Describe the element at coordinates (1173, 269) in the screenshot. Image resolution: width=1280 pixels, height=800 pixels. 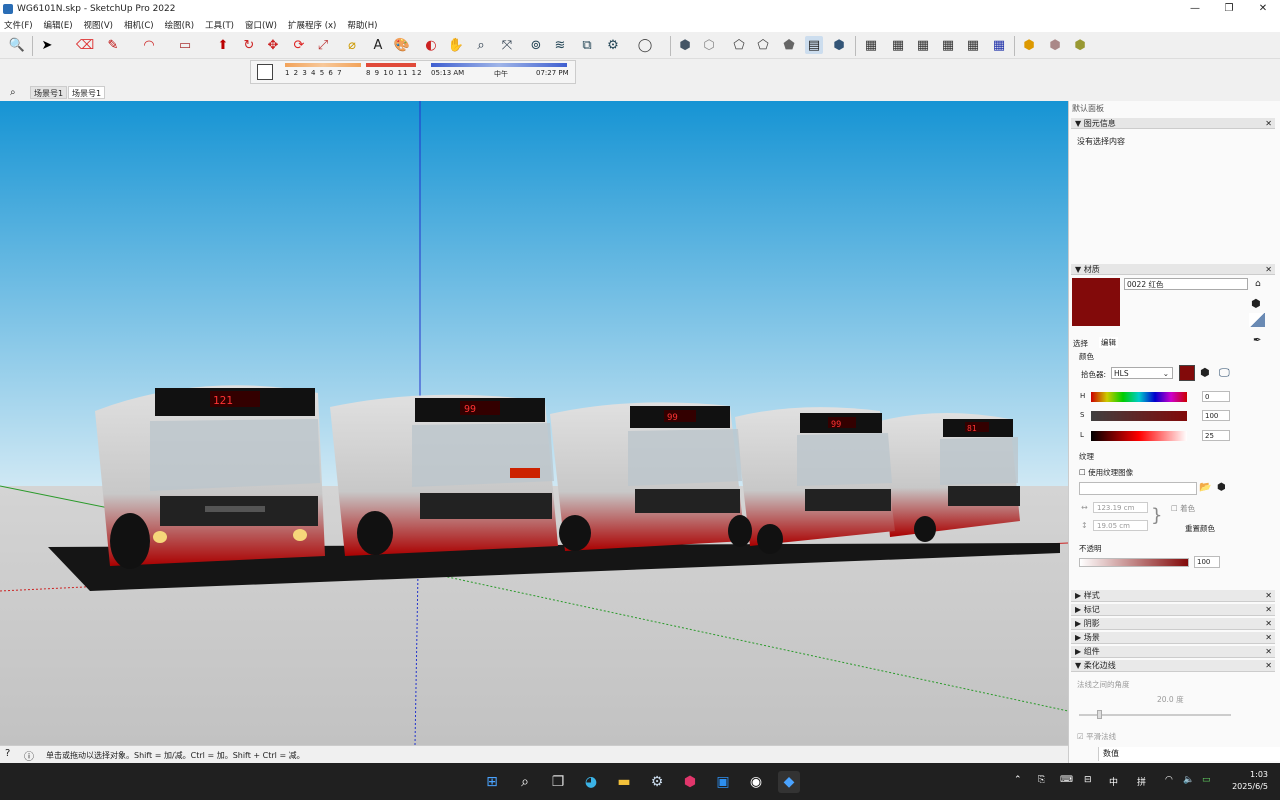
I see `materials-header: ▼ 材质 ✕` at that location.